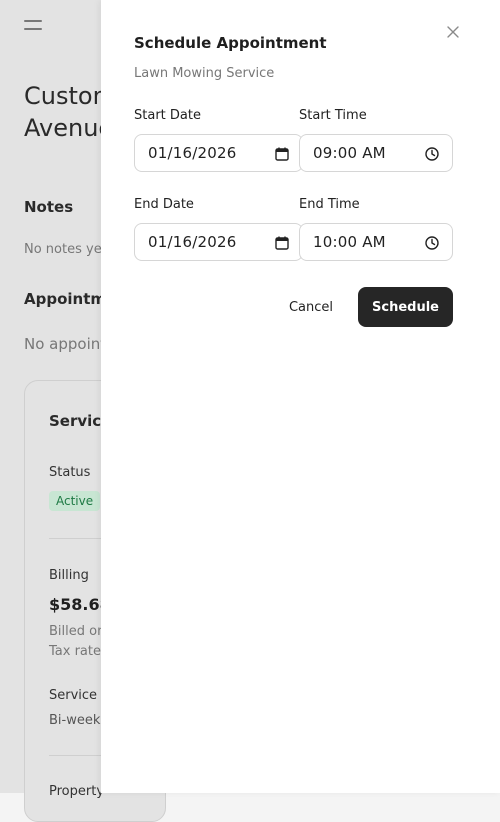 The height and width of the screenshot is (822, 500). I want to click on menu-icon, so click(33, 26).